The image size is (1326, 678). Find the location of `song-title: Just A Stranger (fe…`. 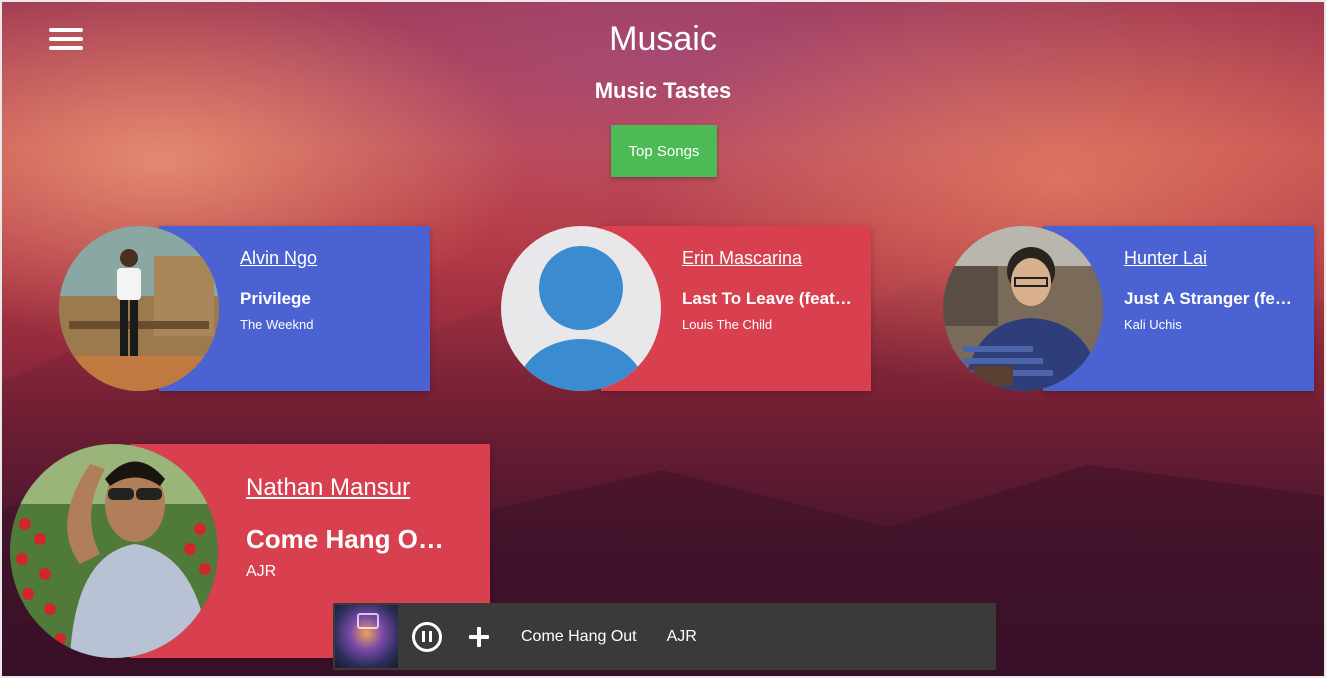

song-title: Just A Stranger (fe… is located at coordinates (1208, 298).